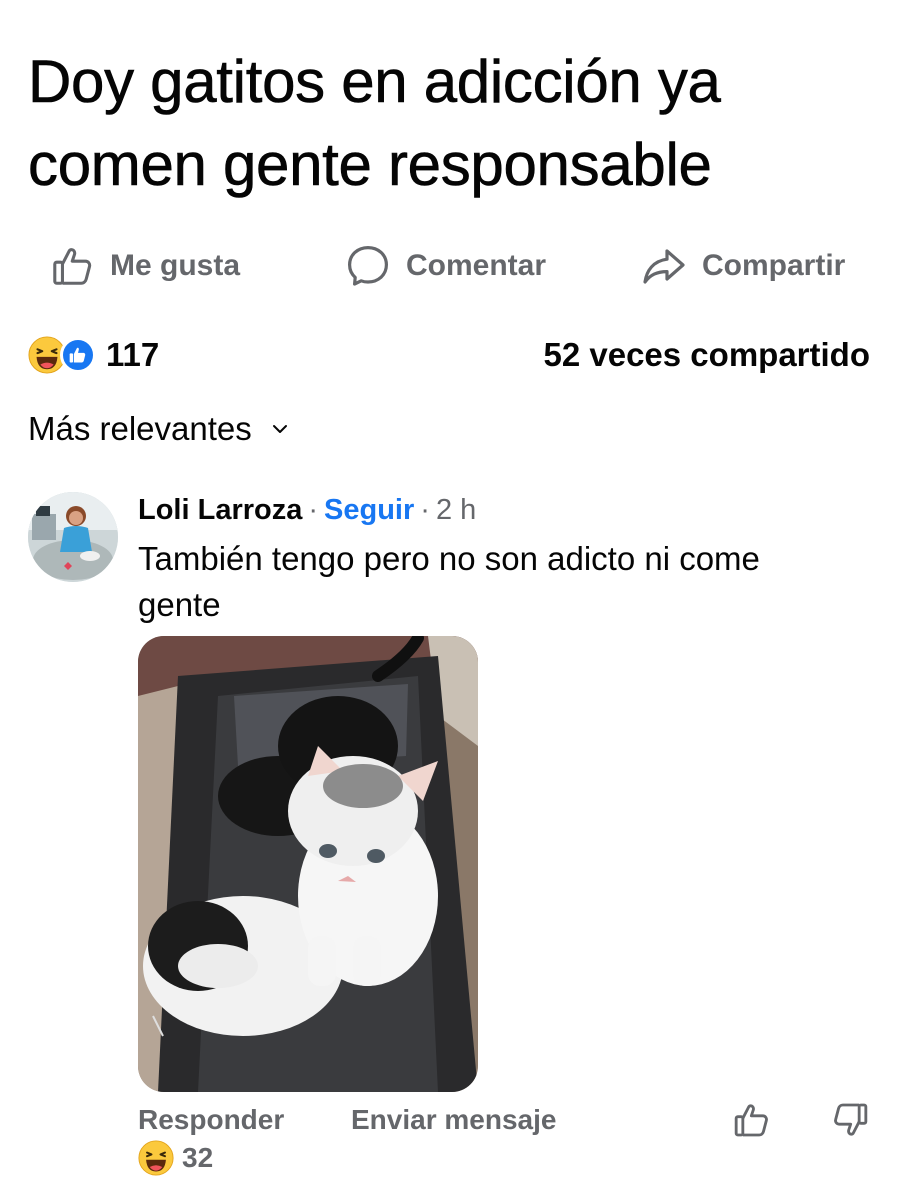 Image resolution: width=900 pixels, height=1200 pixels. Describe the element at coordinates (140, 428) in the screenshot. I see `sort-label: Más relevantes` at that location.